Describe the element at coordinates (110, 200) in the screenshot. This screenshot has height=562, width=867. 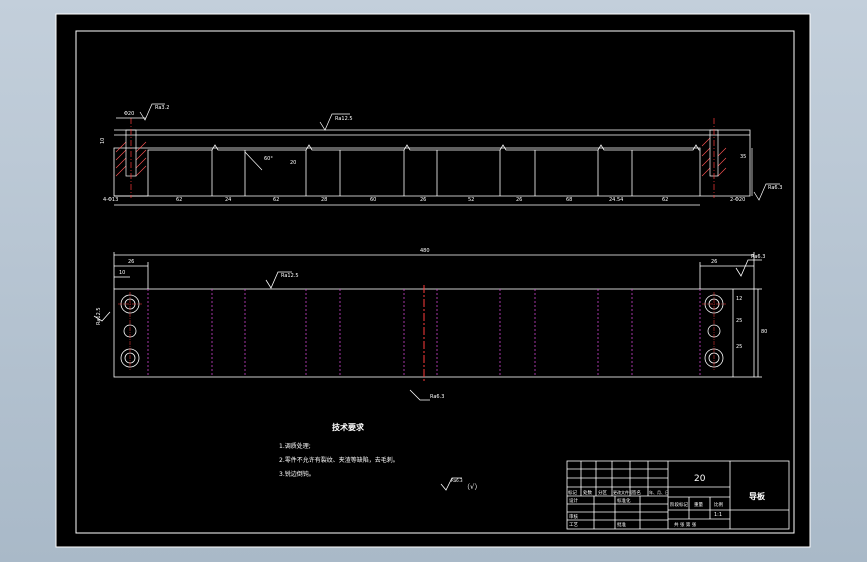
I see `dim-left-holes: 4-Φ13` at that location.